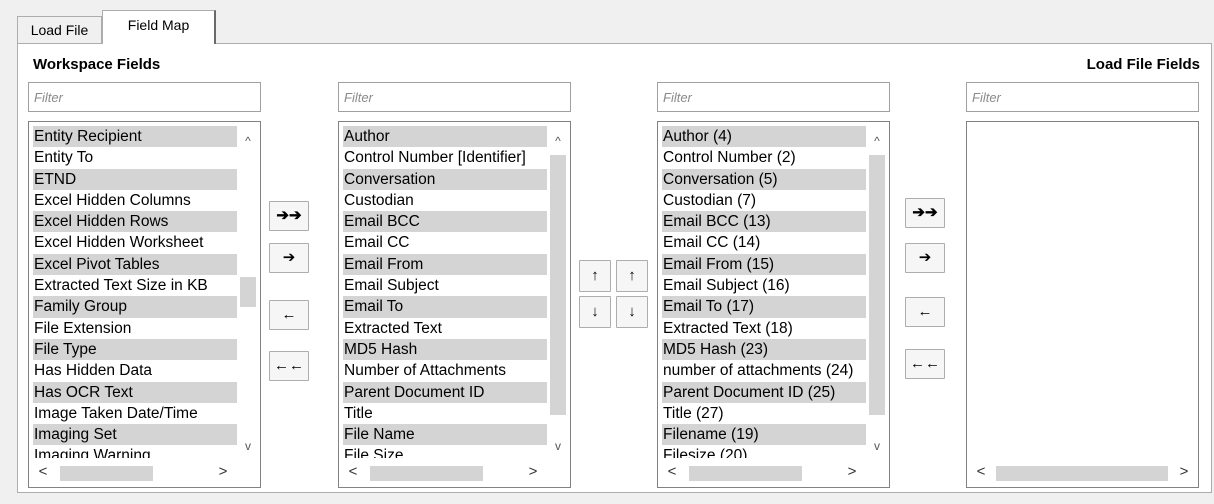 Image resolution: width=1214 pixels, height=504 pixels. What do you see at coordinates (446, 307) in the screenshot?
I see `list-item: Email To` at bounding box center [446, 307].